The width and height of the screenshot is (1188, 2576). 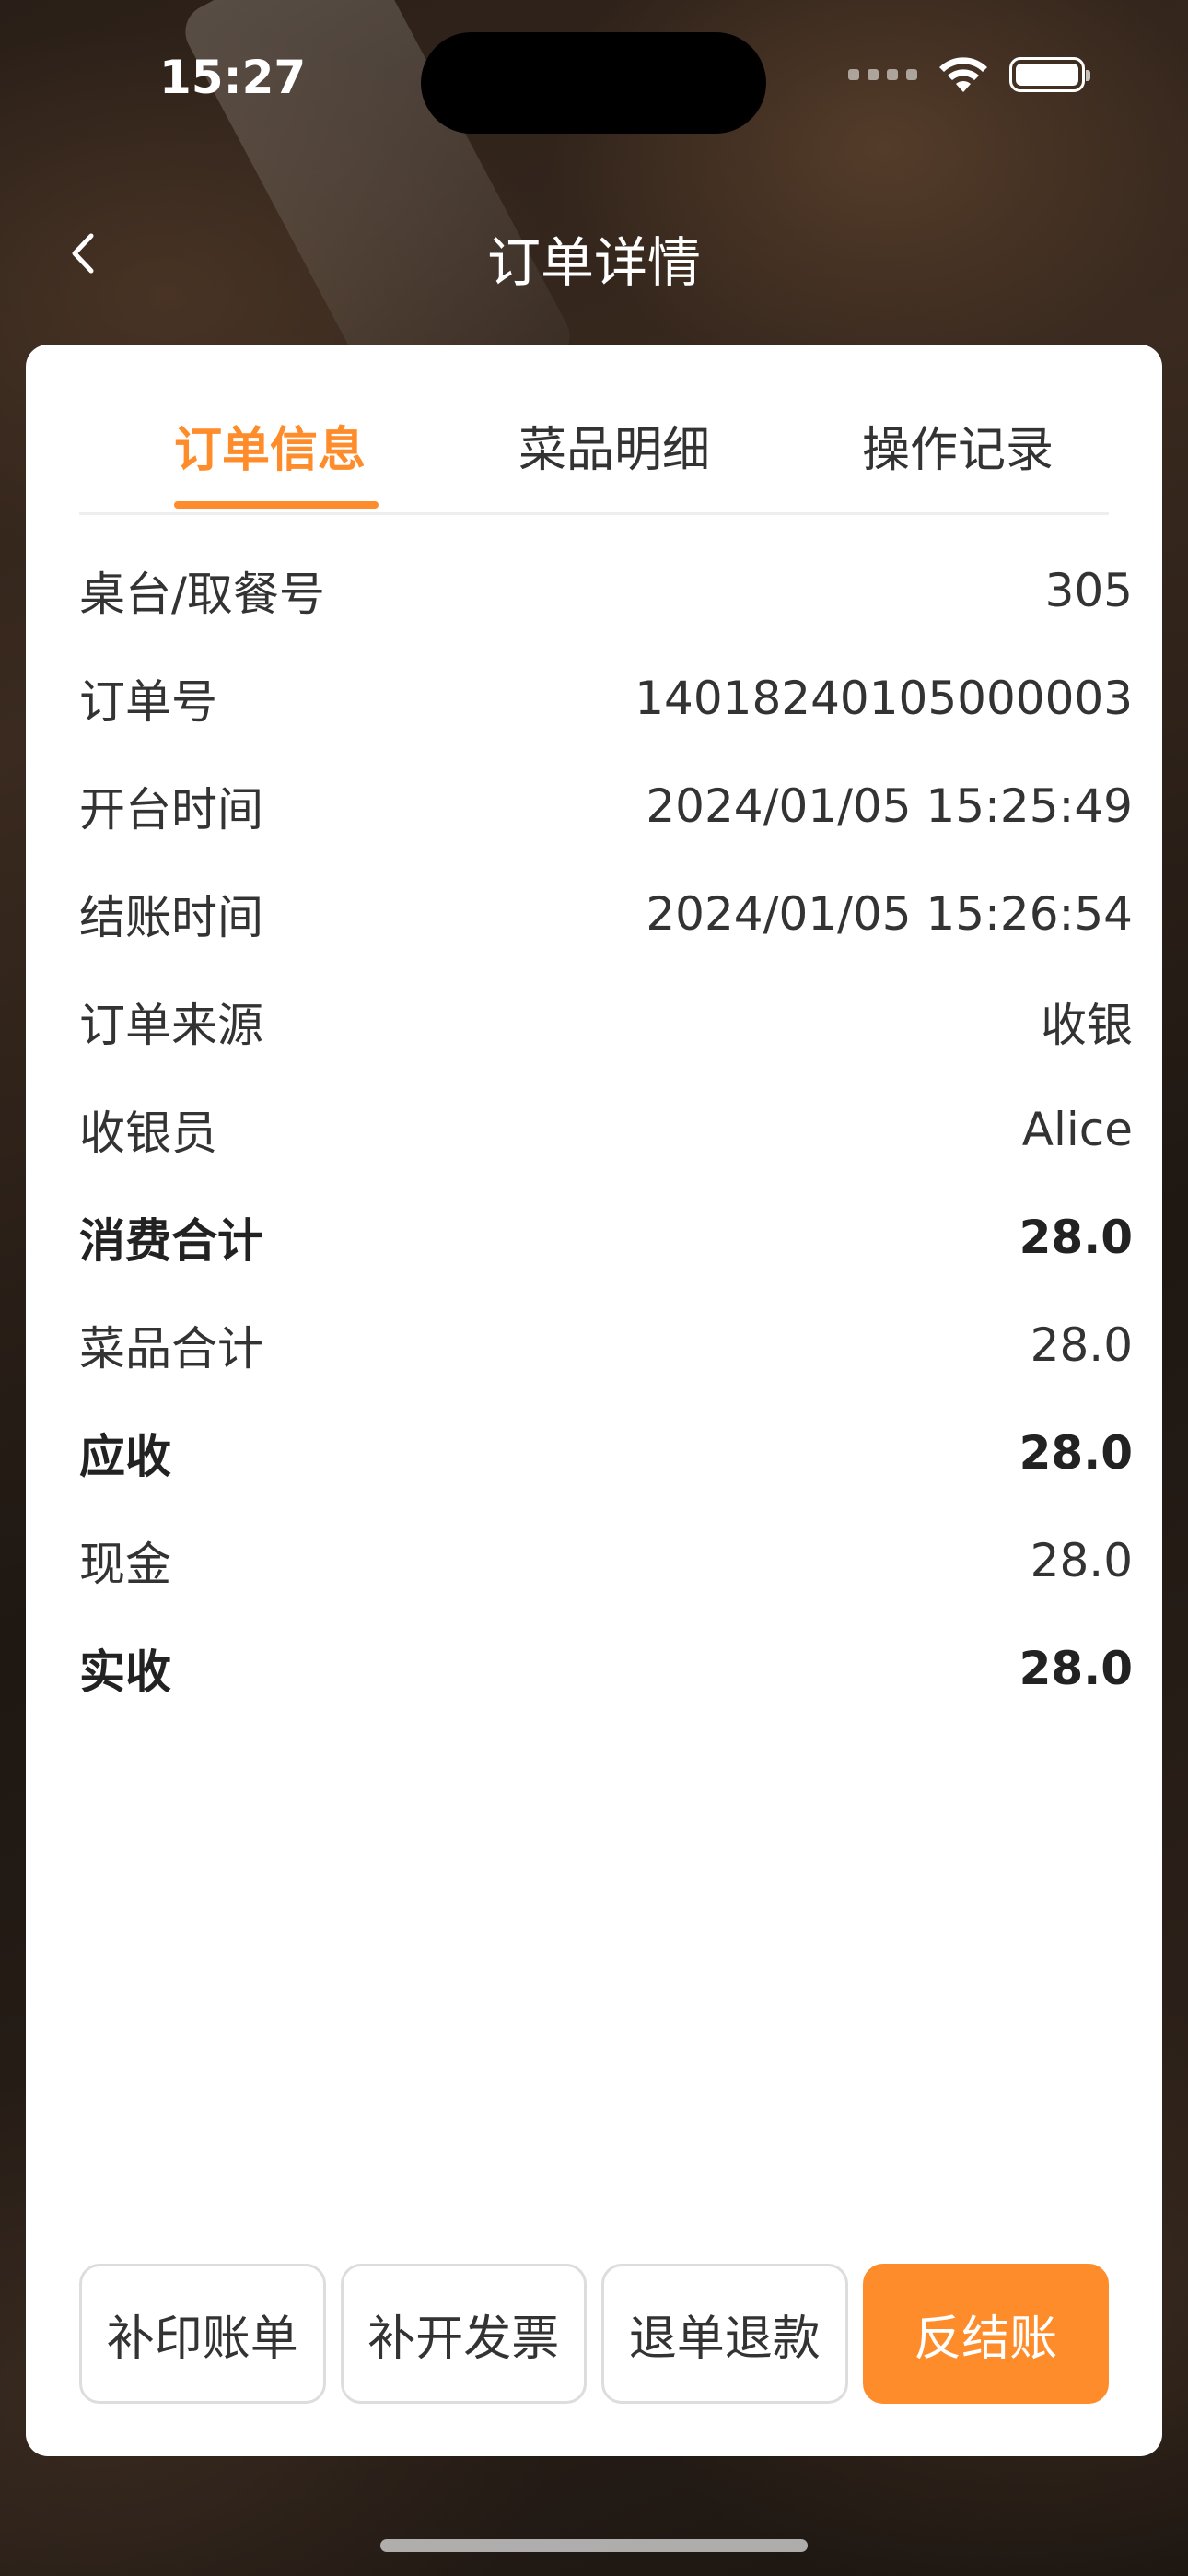 What do you see at coordinates (1077, 1129) in the screenshot?
I see `row-value: Alice` at bounding box center [1077, 1129].